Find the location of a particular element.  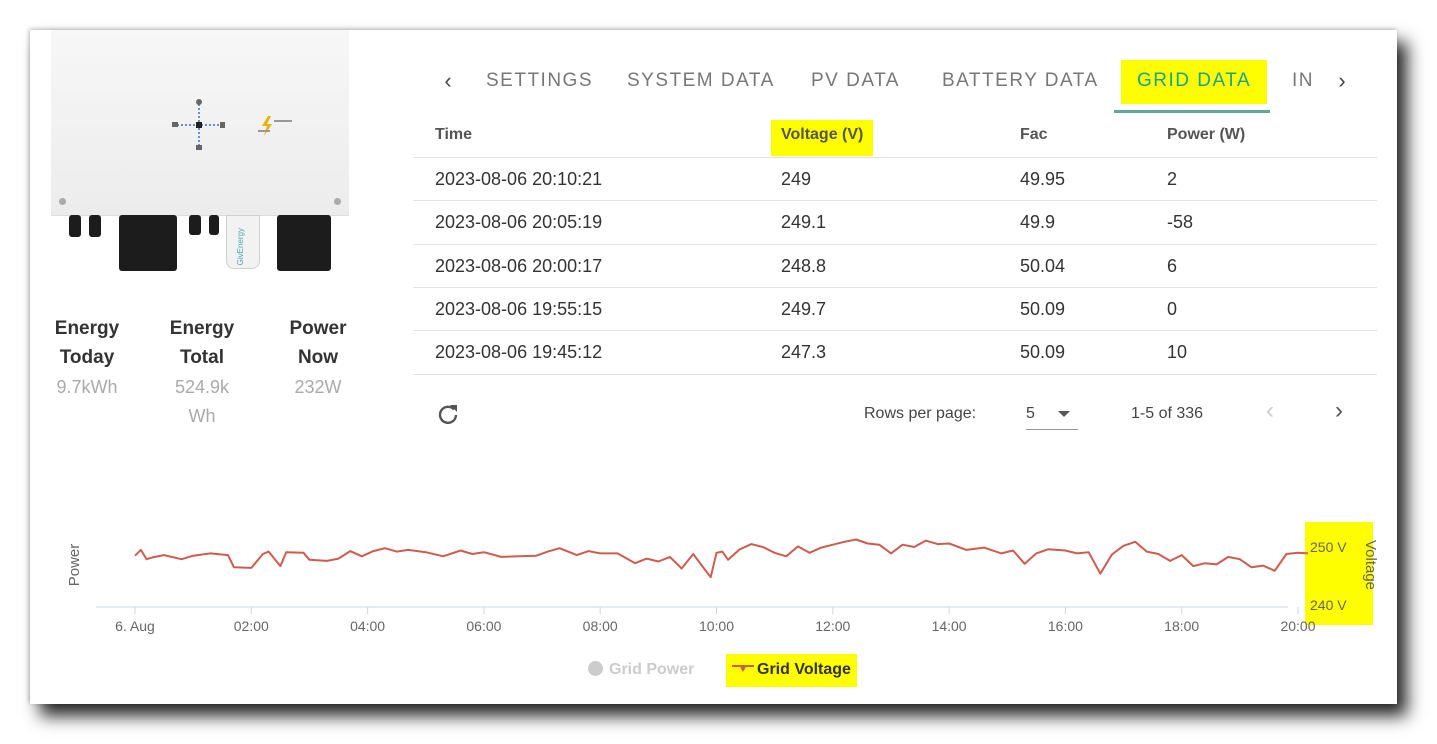

table-row: 2023-08-06 20:05:19 249.1 49.9 -58 is located at coordinates (895, 222).